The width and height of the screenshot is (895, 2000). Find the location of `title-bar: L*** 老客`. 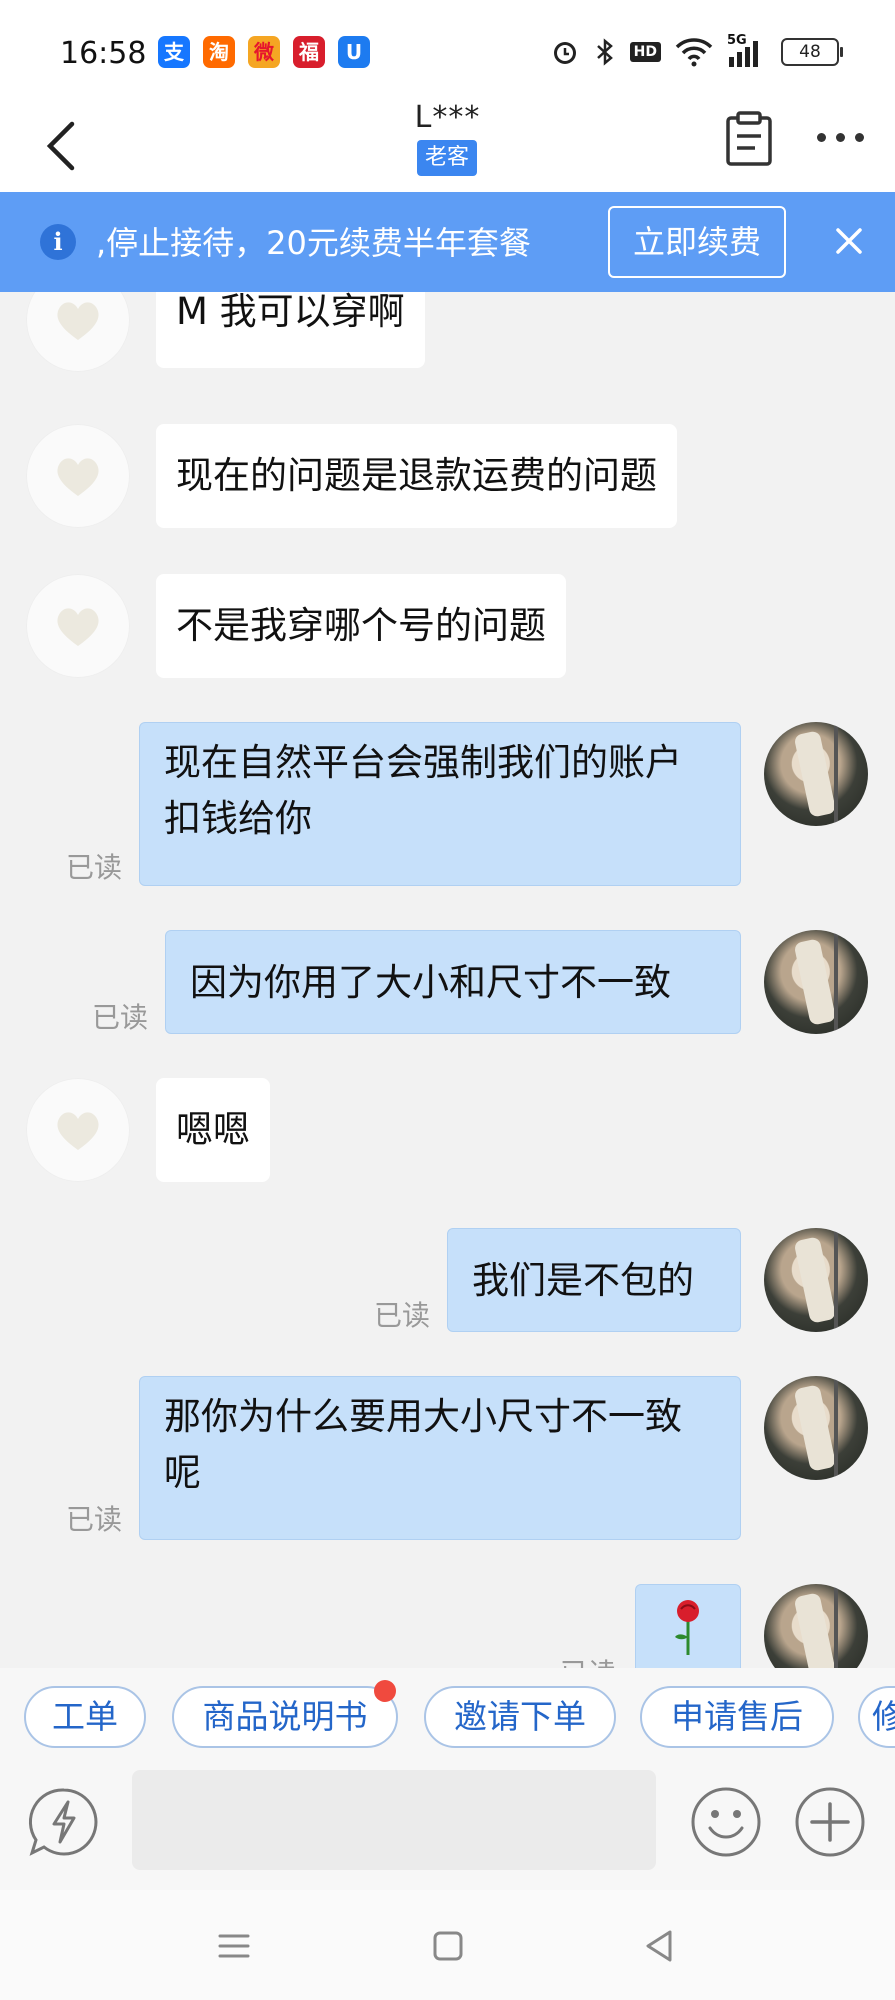

title-bar: L*** 老客 is located at coordinates (447, 146).